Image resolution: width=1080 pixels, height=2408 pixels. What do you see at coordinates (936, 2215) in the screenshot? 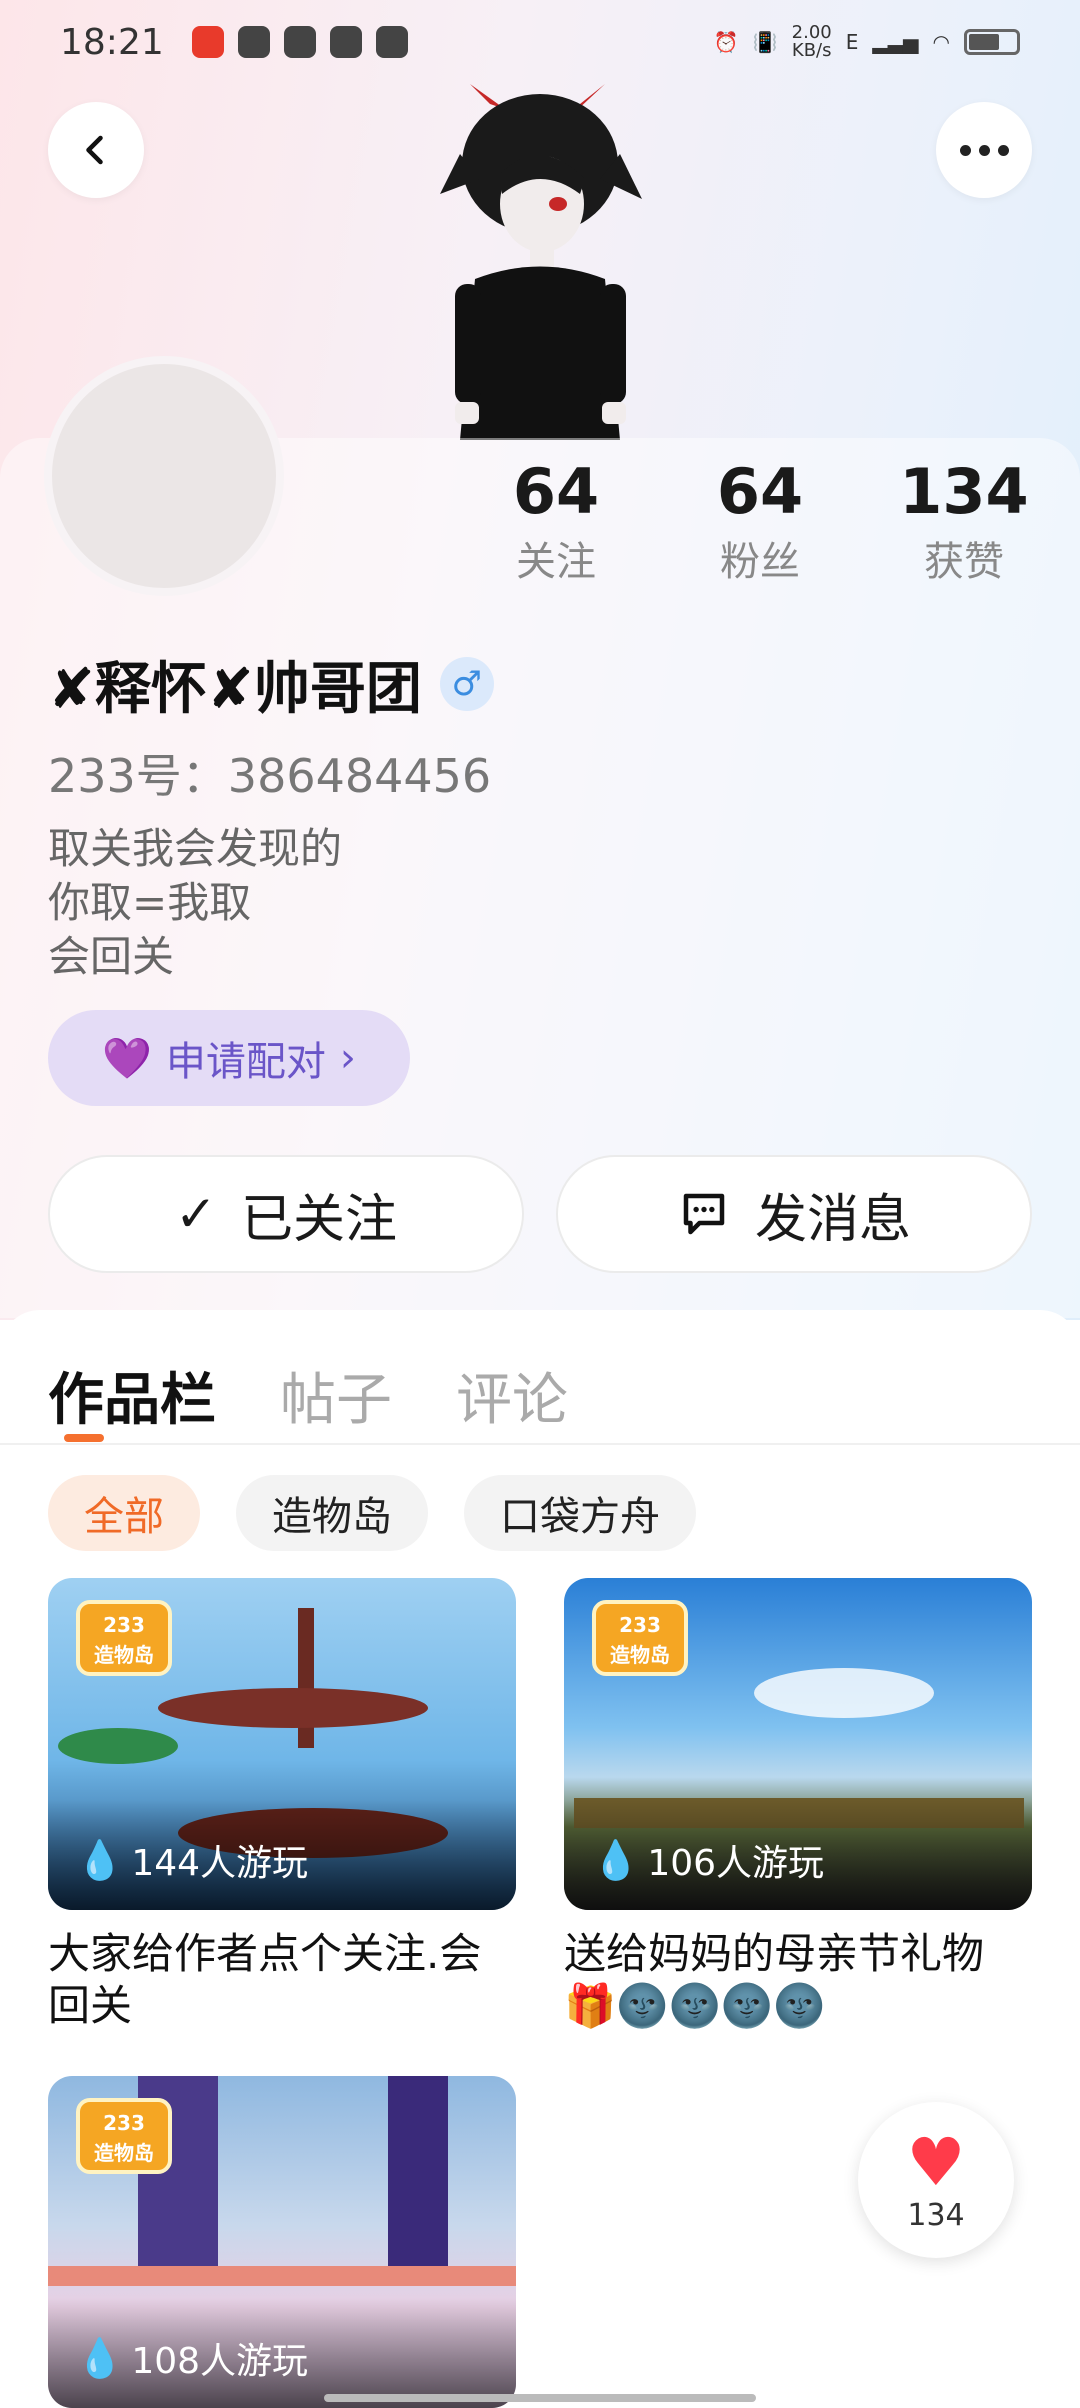
I see `like-count: 134` at bounding box center [936, 2215].